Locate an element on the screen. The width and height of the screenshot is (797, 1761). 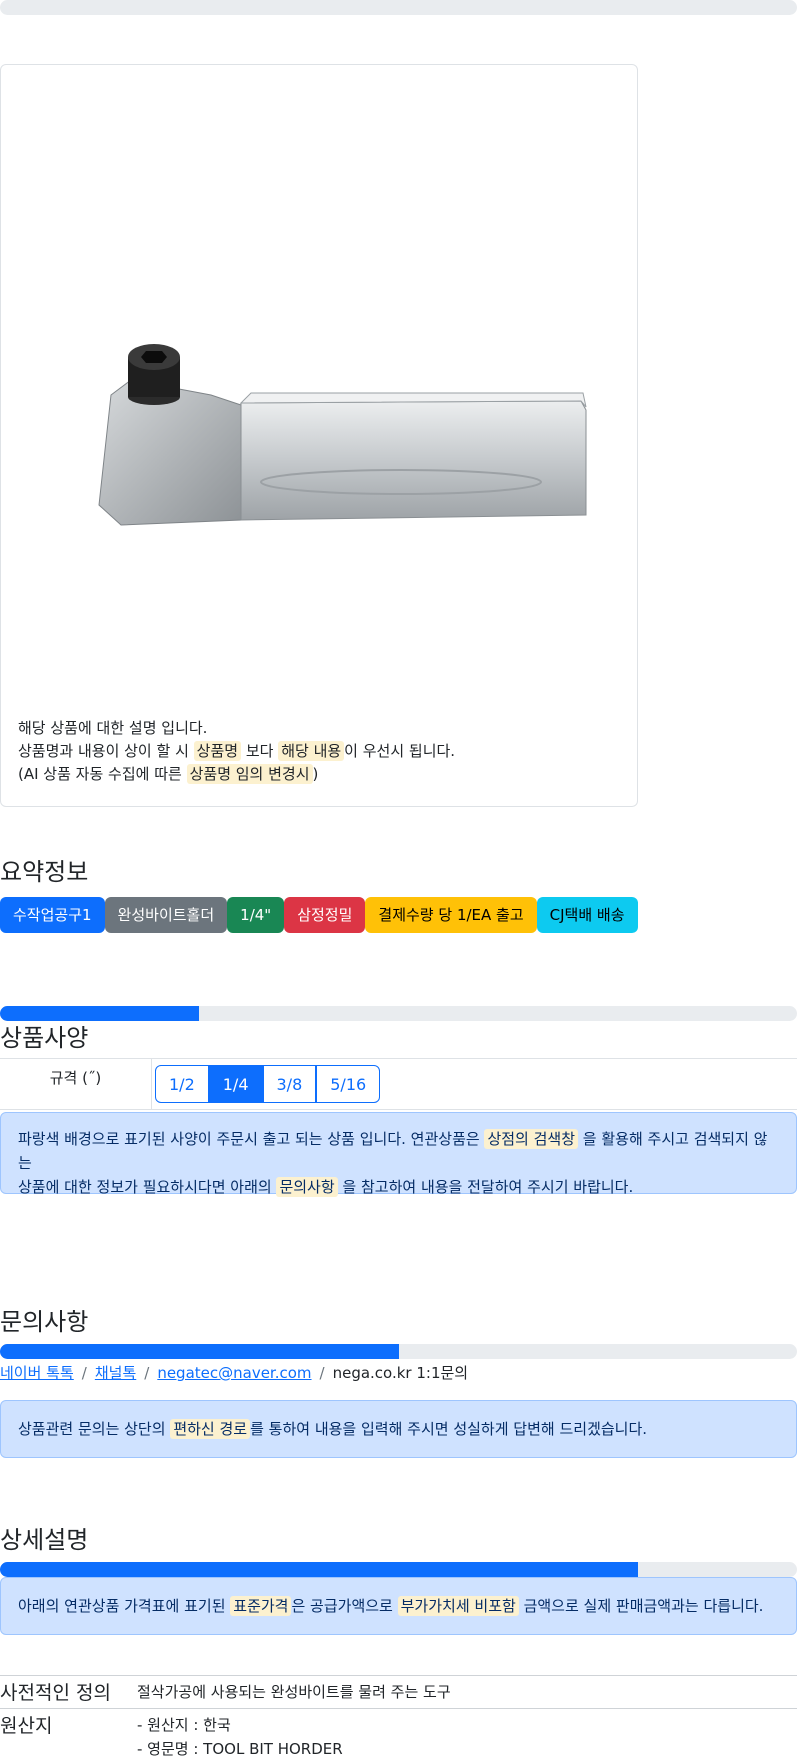
one-on-one-inquiry: nega.co.kr 1:1문의 is located at coordinates (400, 1373).